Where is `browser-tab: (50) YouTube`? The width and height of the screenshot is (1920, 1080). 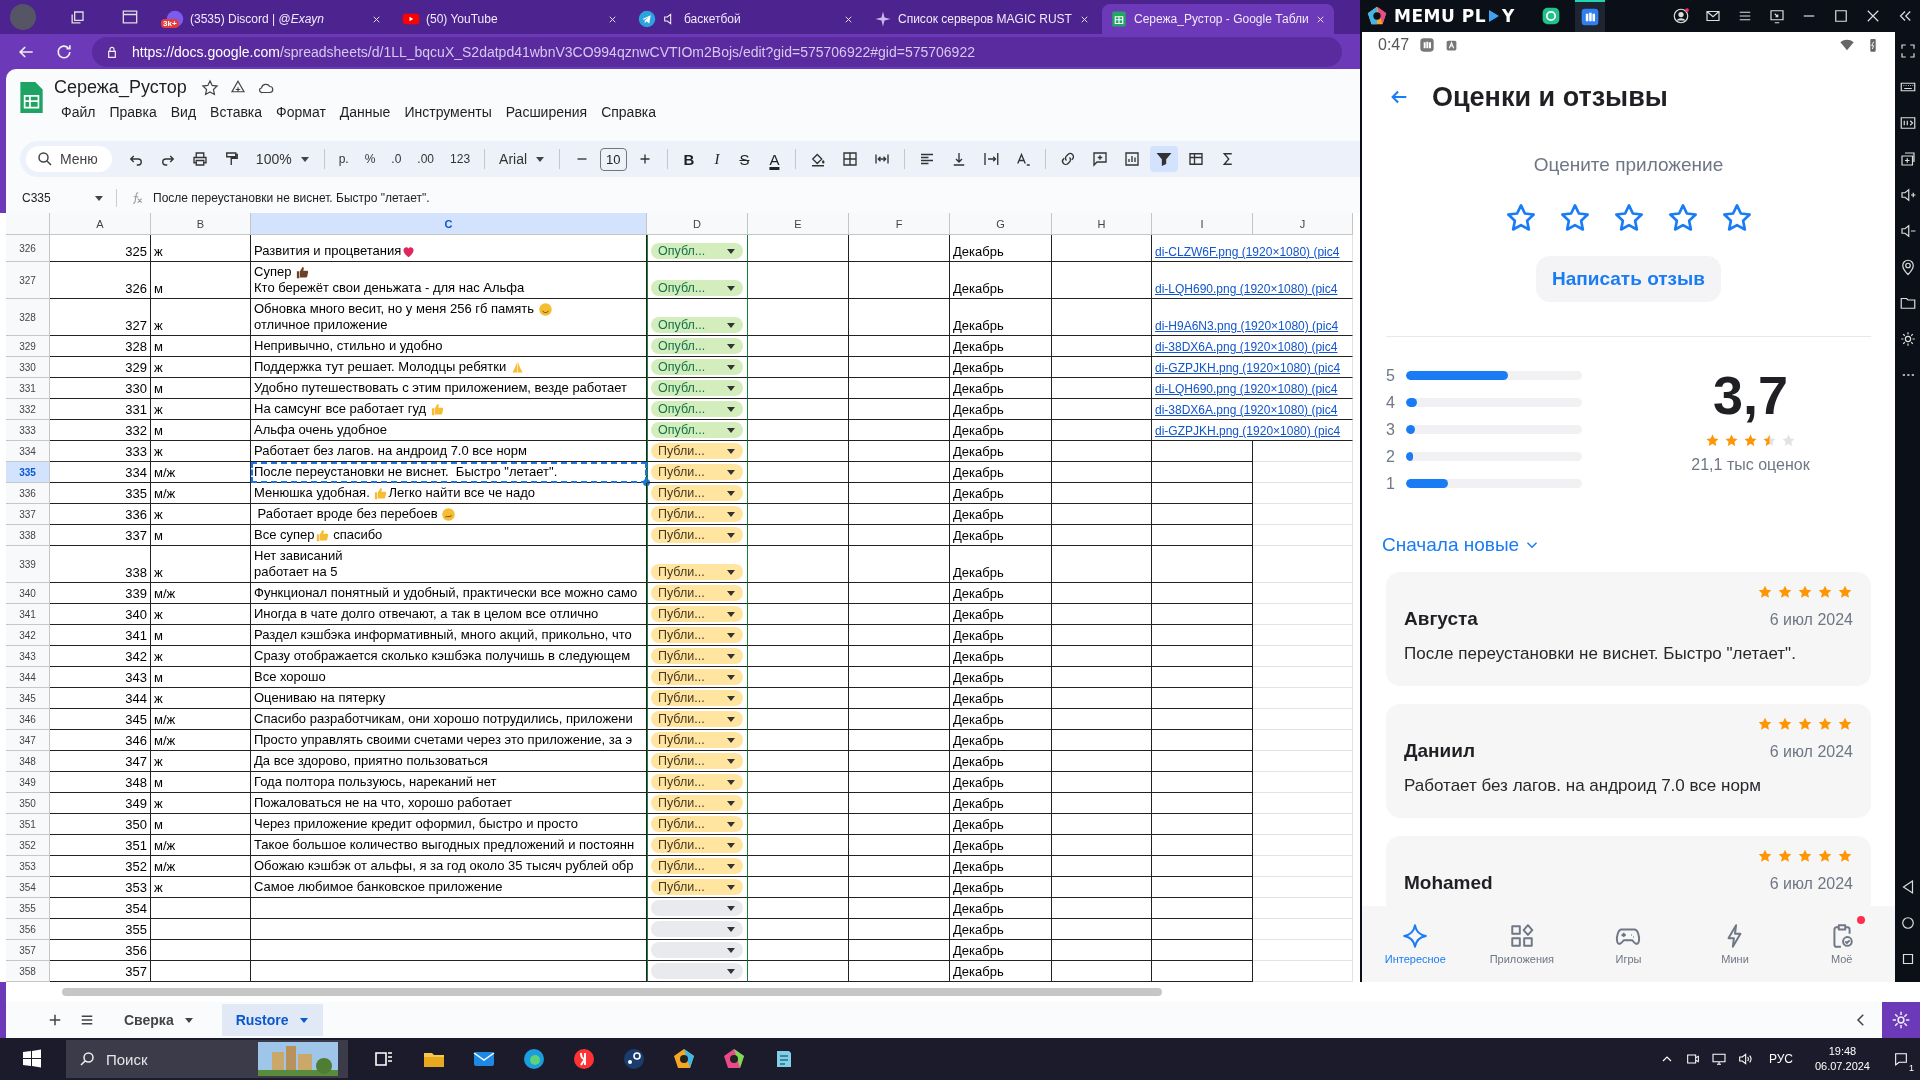 browser-tab: (50) YouTube is located at coordinates (510, 19).